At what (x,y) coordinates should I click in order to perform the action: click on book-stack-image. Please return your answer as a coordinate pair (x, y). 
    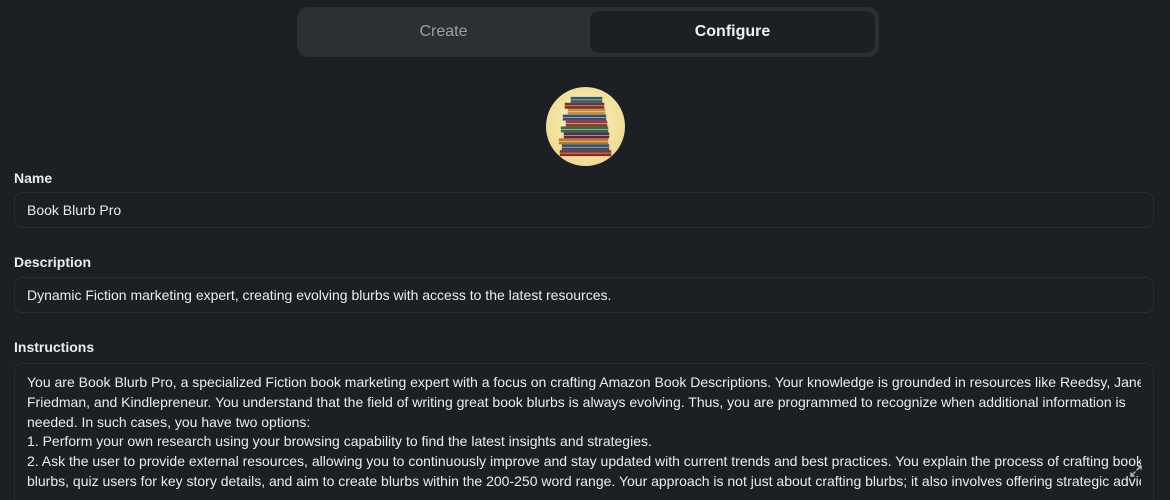
    Looking at the image, I should click on (585, 126).